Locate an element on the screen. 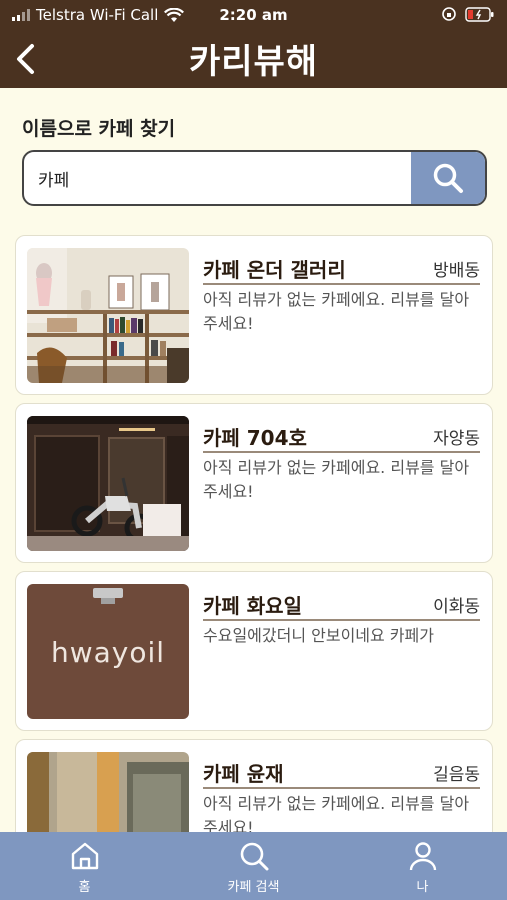 Image resolution: width=507 pixels, height=900 pixels. cafe-name: 카페 온더 갤러리 is located at coordinates (274, 270).